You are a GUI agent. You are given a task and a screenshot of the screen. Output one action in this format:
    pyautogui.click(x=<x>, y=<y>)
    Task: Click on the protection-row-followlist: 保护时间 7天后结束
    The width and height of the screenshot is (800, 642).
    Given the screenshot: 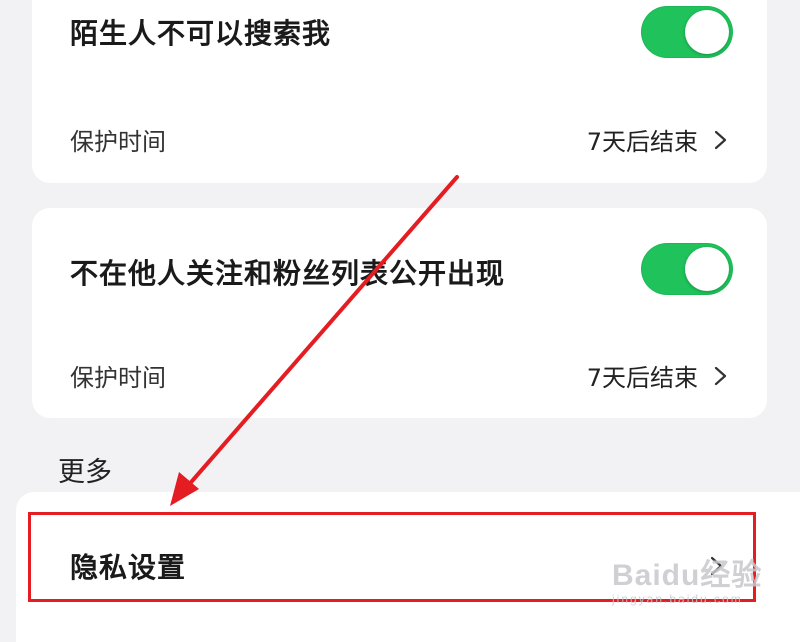 What is the action you would take?
    pyautogui.click(x=400, y=375)
    